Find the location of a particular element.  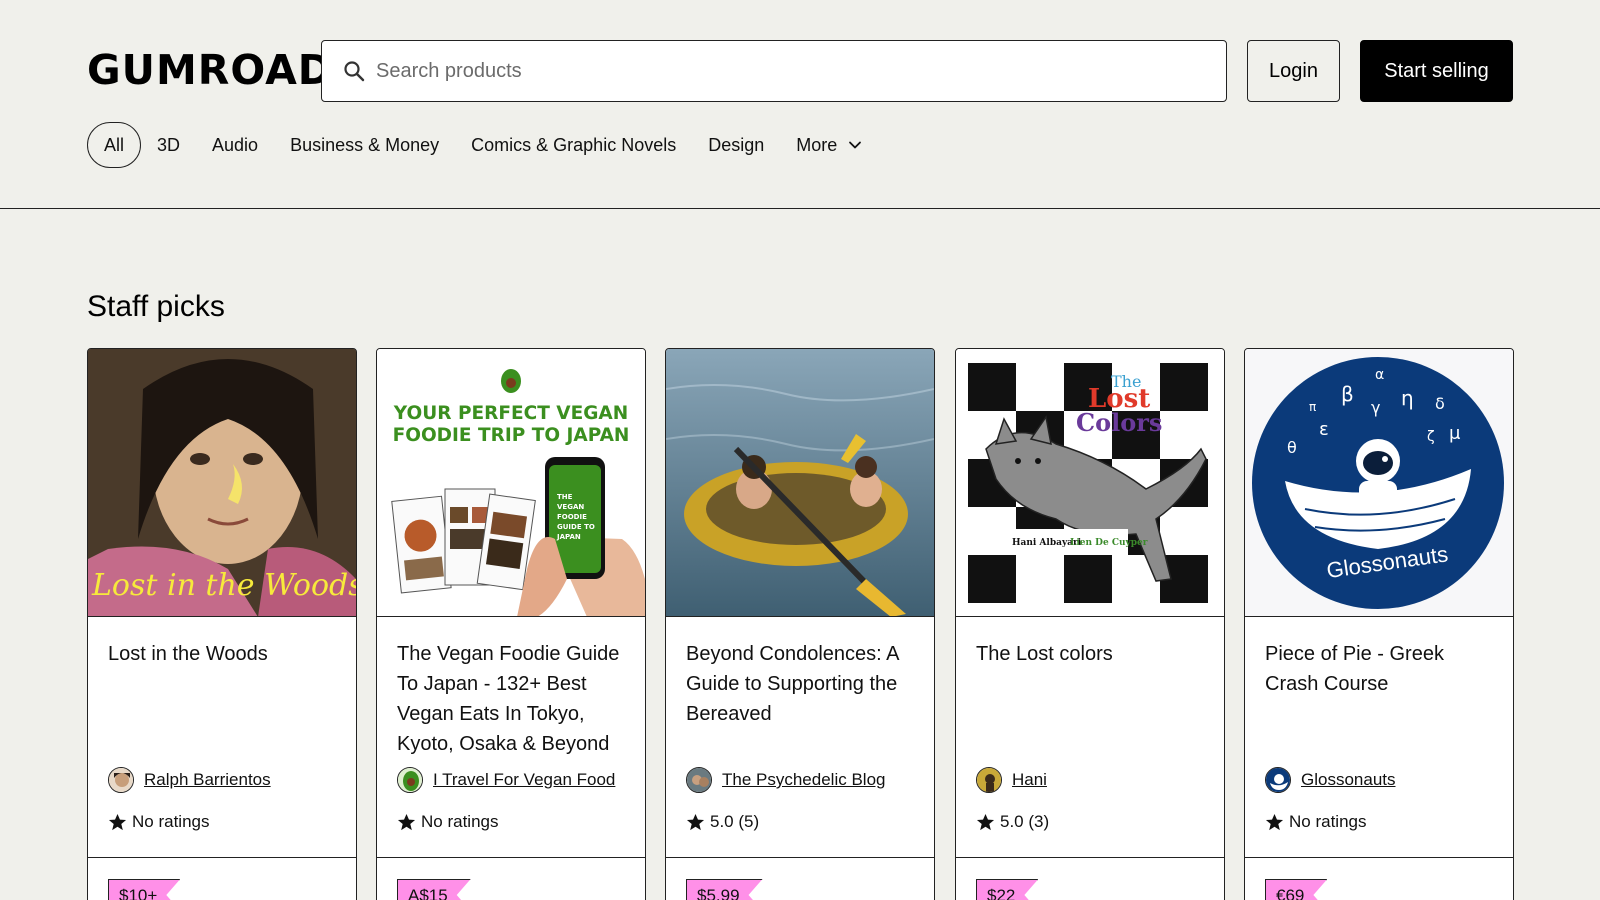

price-tag: €69 is located at coordinates (1296, 889).